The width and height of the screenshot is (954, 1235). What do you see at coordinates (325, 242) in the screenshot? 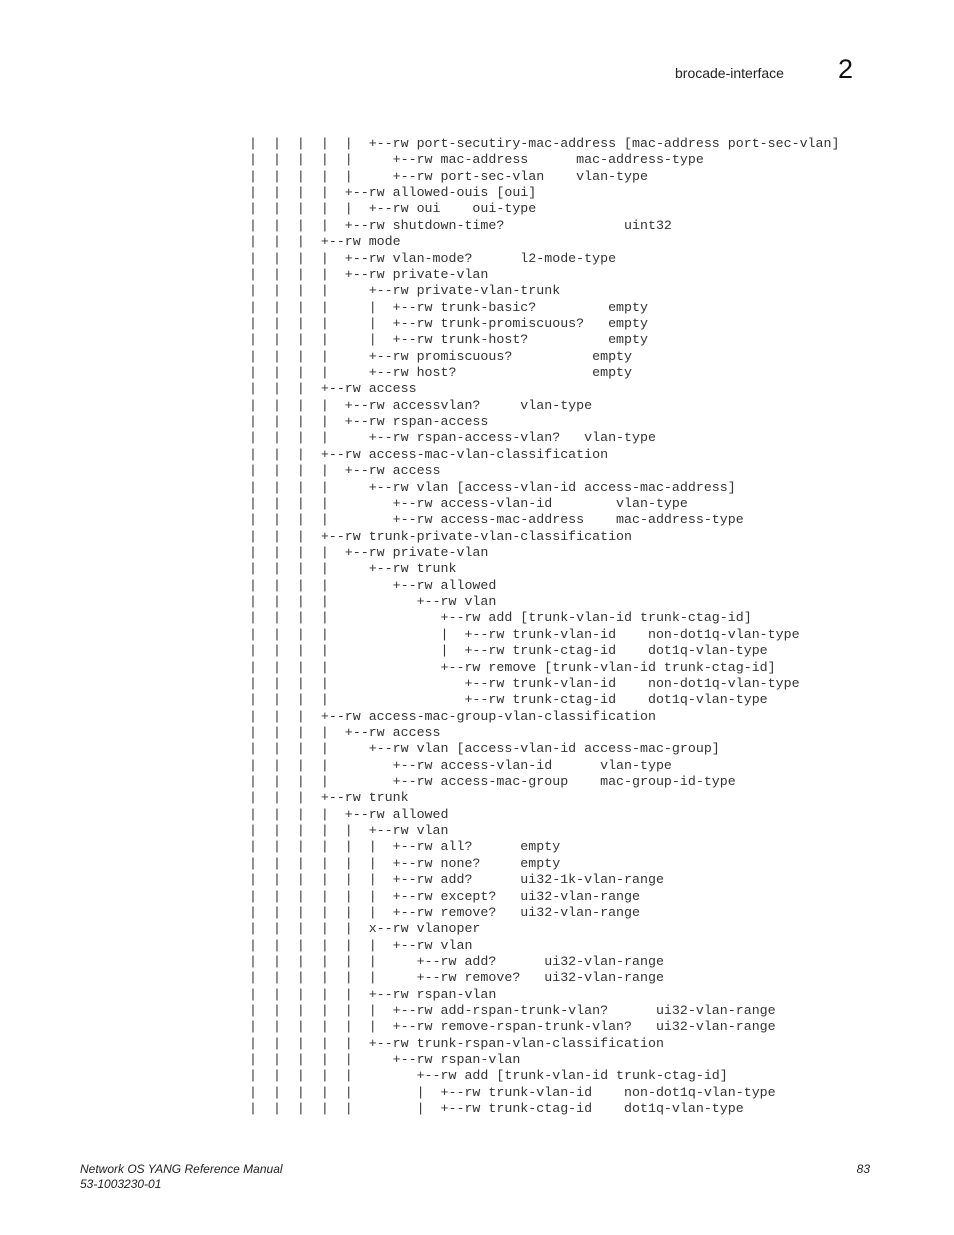
I see `tree-line: | | | +--rw mode` at bounding box center [325, 242].